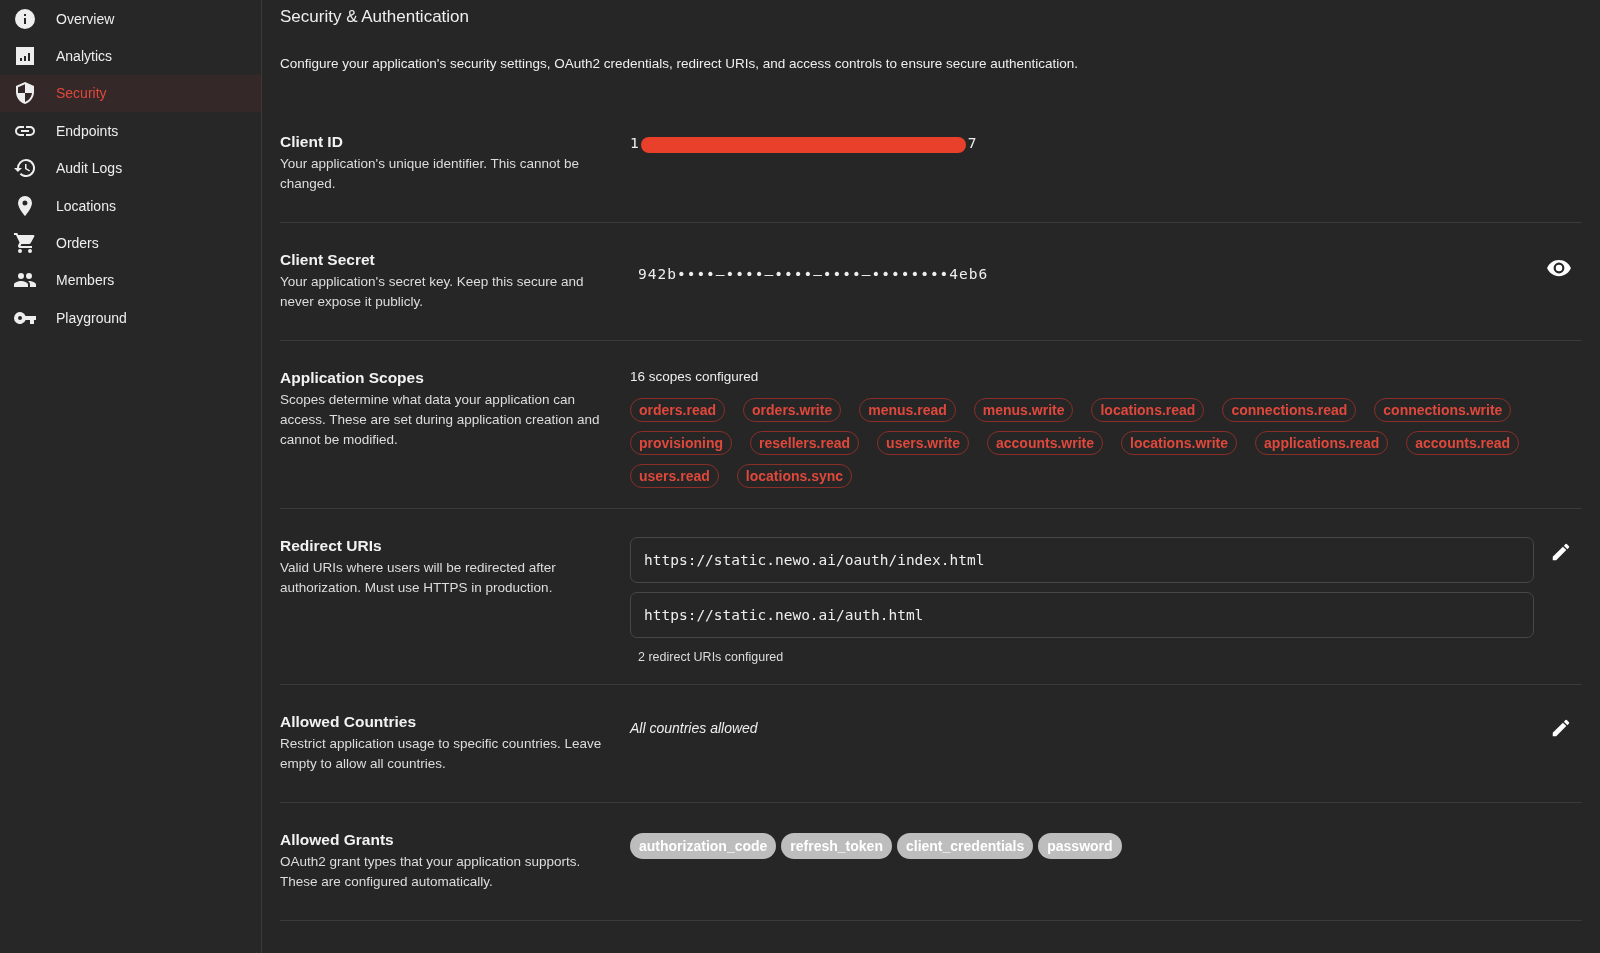 This screenshot has height=953, width=1600. Describe the element at coordinates (337, 840) in the screenshot. I see `section-title: Allowed Grants` at that location.